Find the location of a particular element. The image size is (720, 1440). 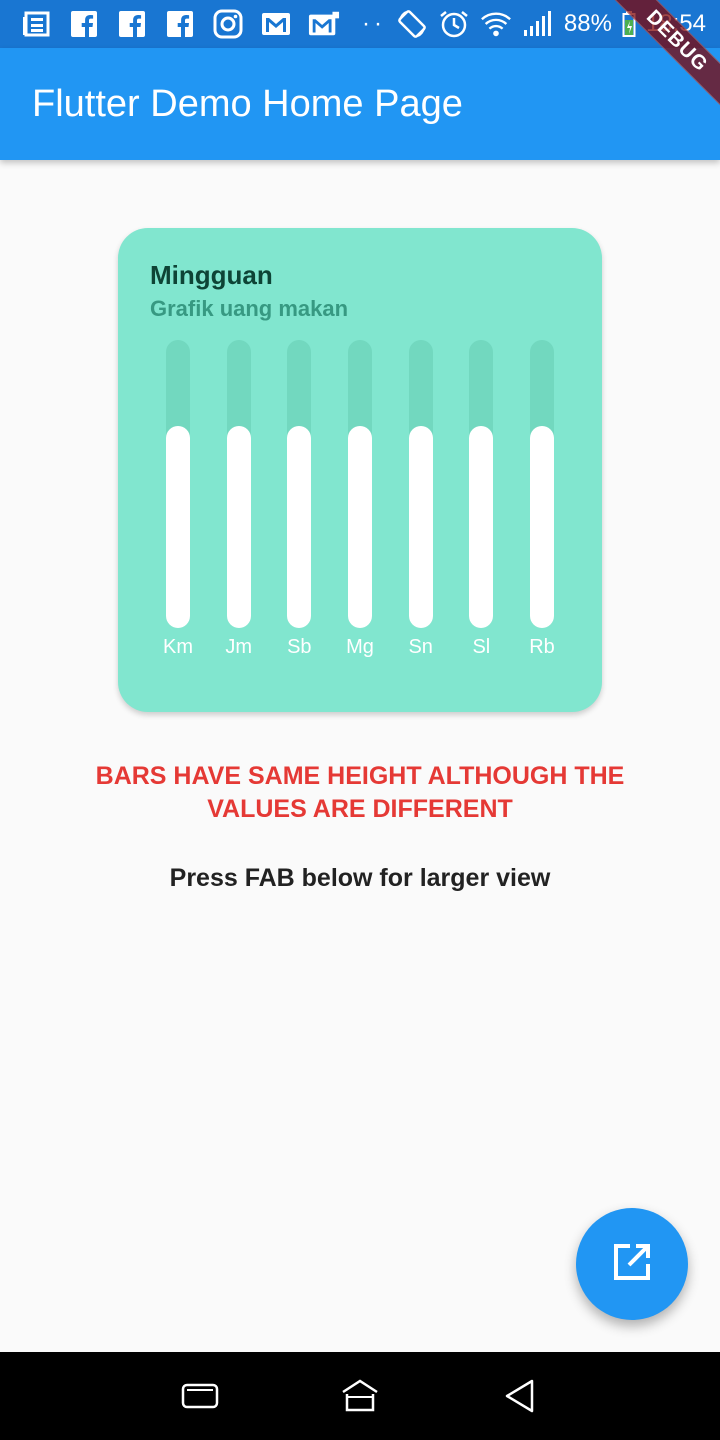

bar-track-mg is located at coordinates (360, 484).